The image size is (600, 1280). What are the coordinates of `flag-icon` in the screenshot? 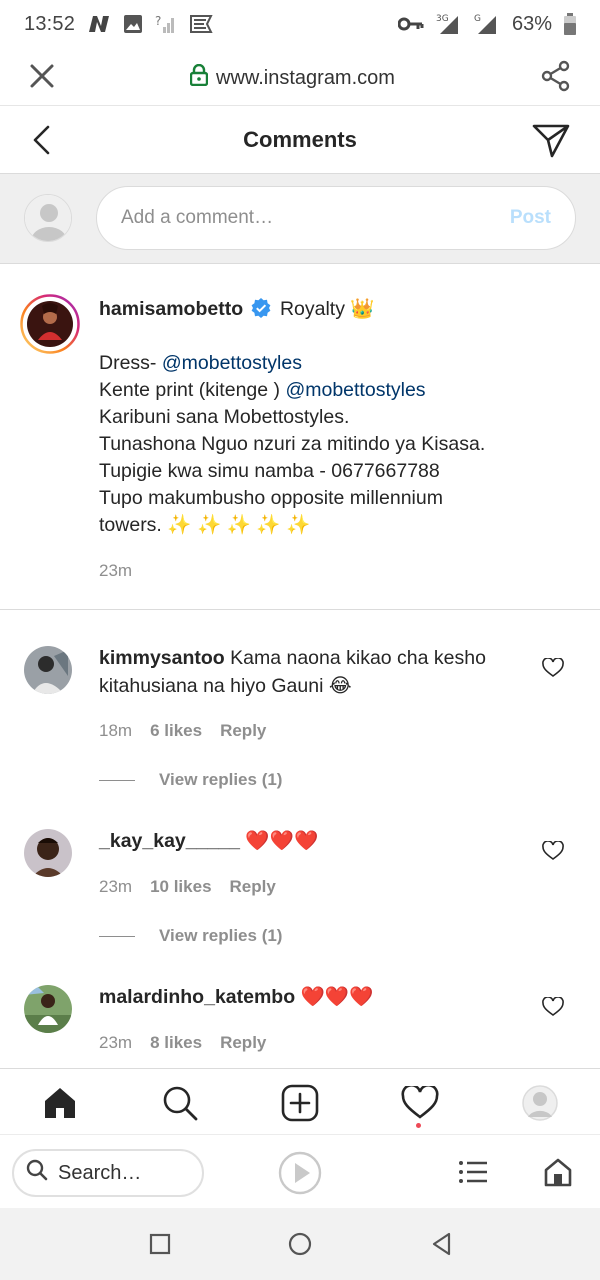 It's located at (202, 24).